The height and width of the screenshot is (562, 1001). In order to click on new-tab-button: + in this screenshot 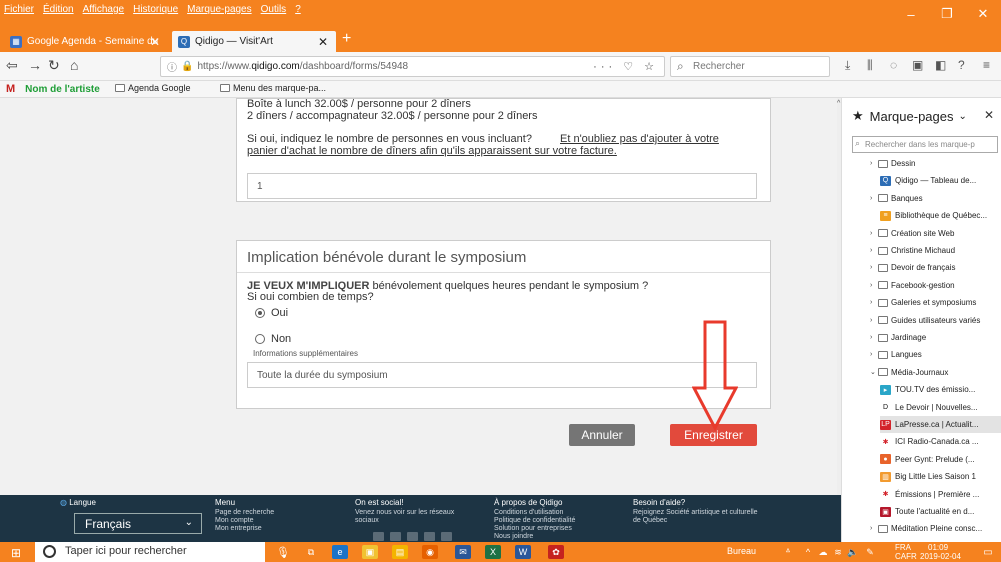, I will do `click(346, 39)`.